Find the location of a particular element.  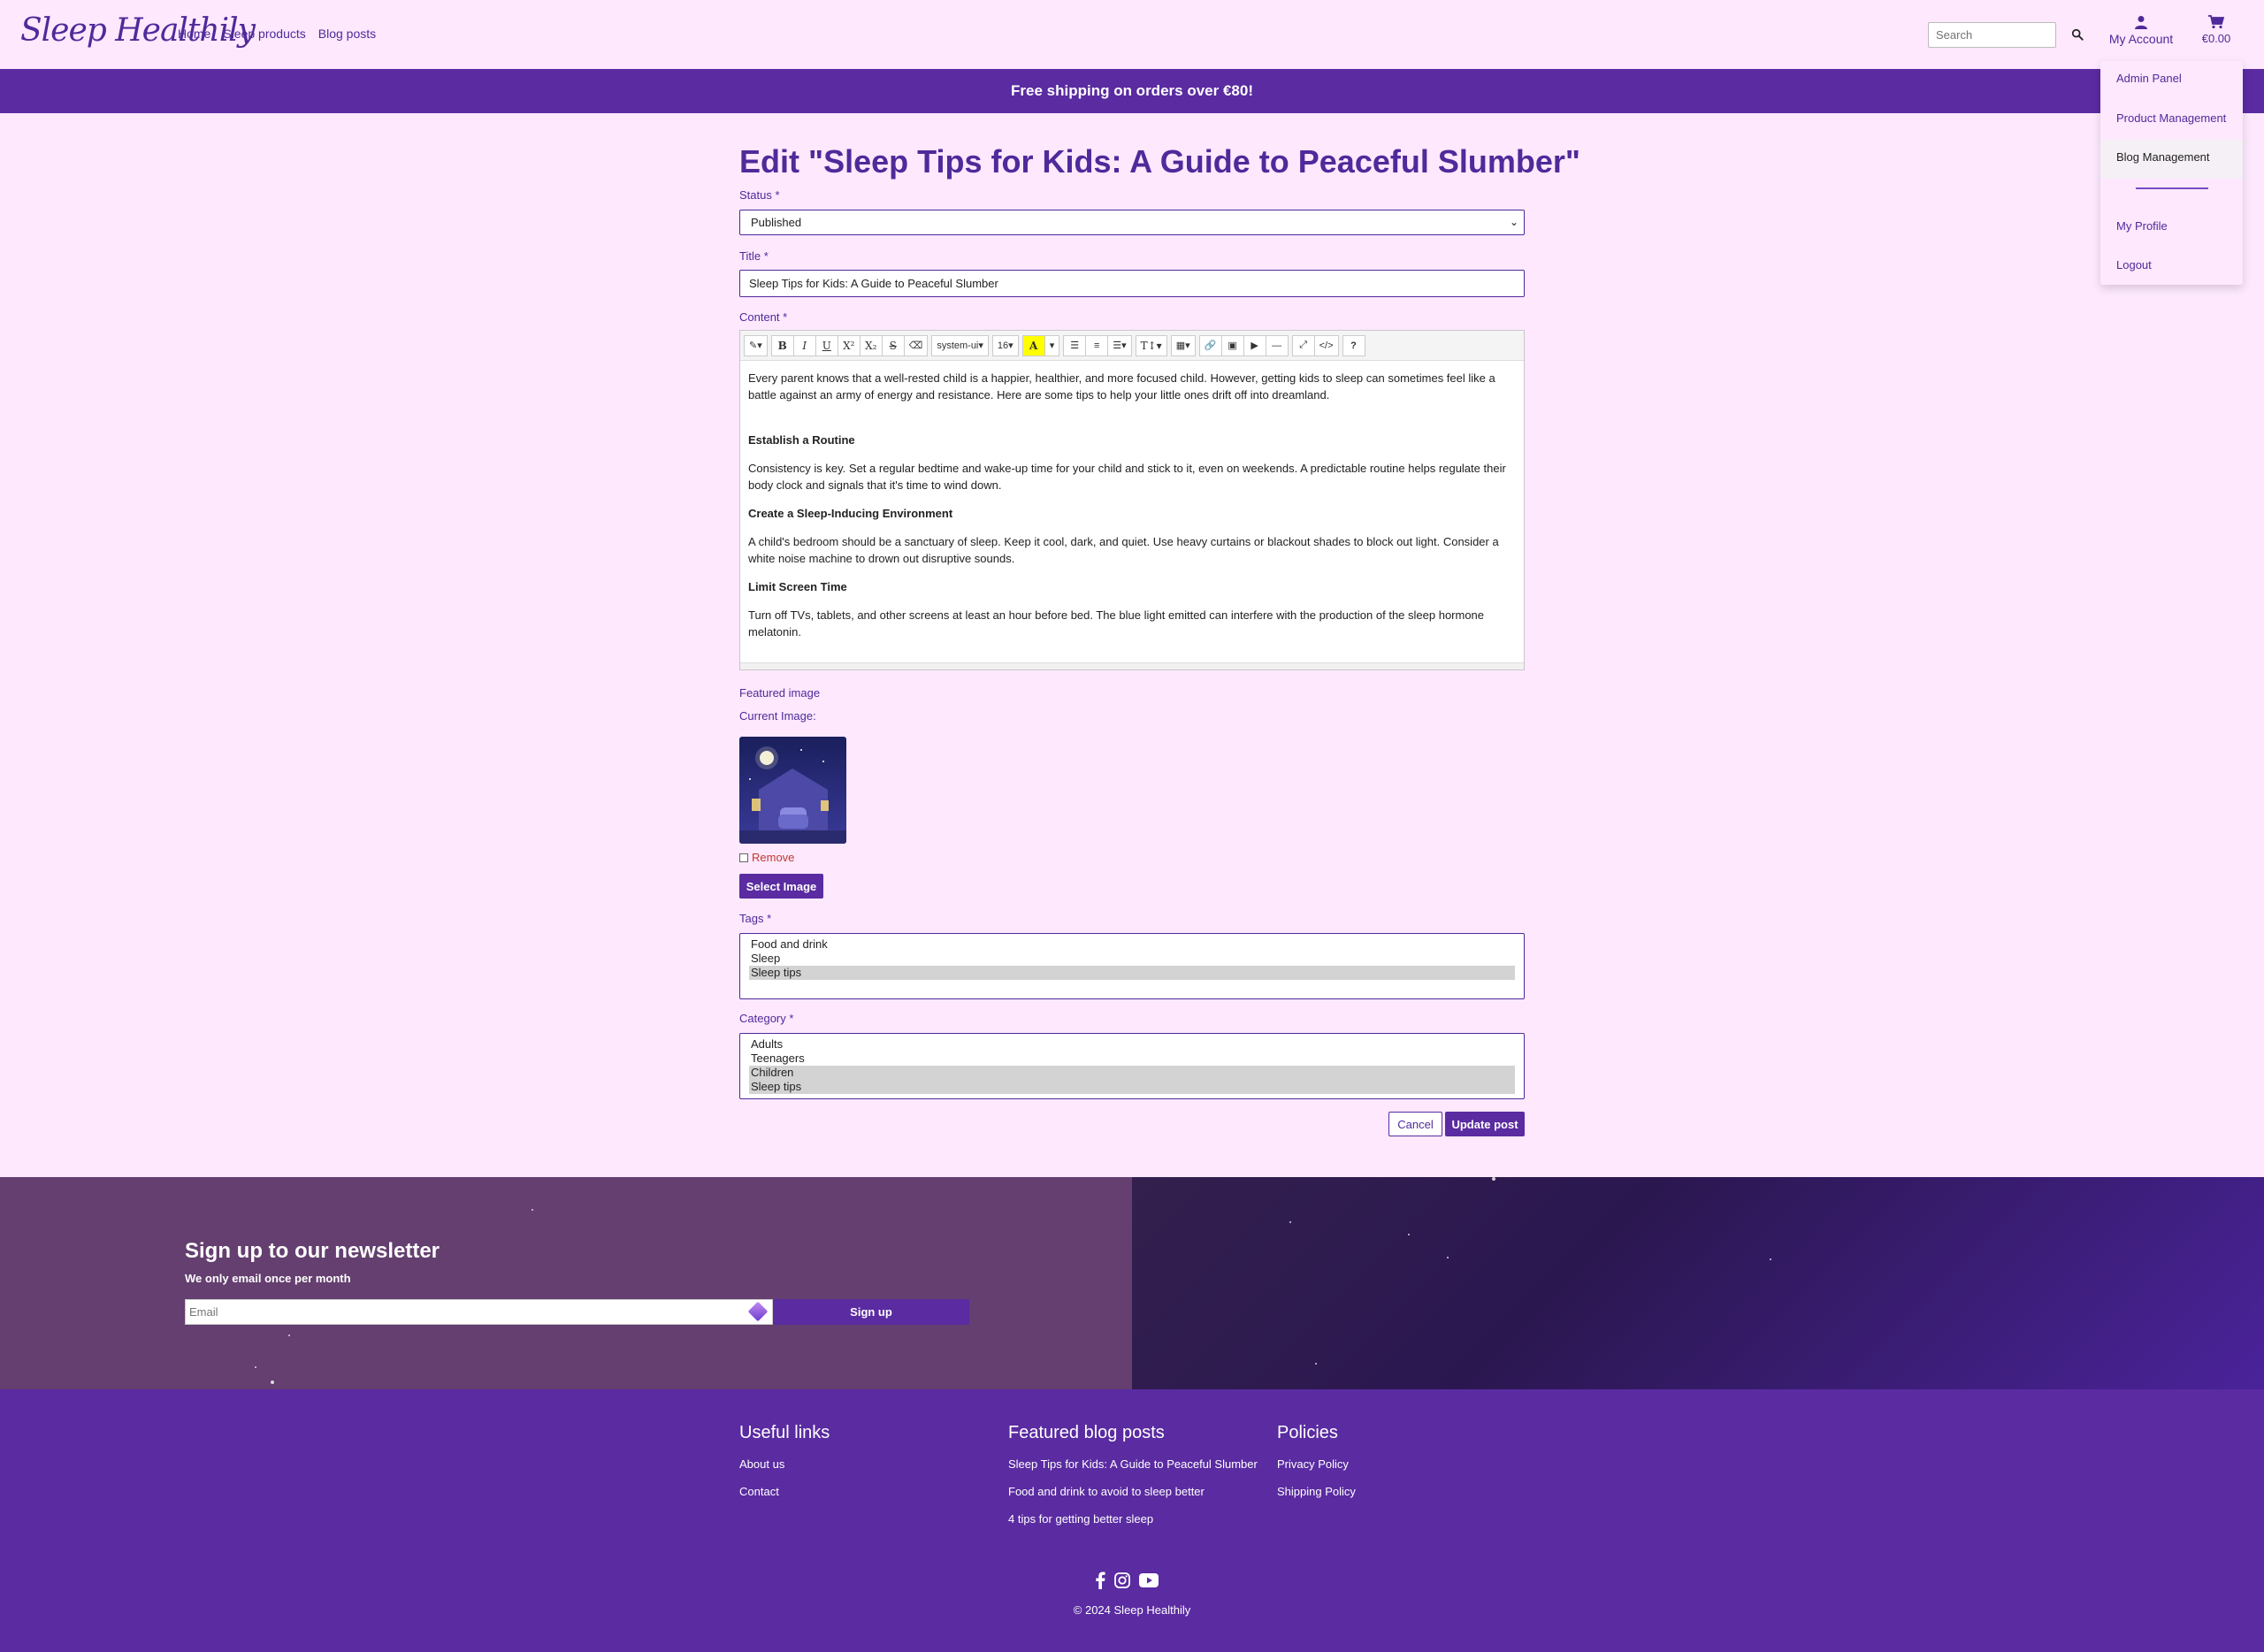

user-icon is located at coordinates (2141, 22).